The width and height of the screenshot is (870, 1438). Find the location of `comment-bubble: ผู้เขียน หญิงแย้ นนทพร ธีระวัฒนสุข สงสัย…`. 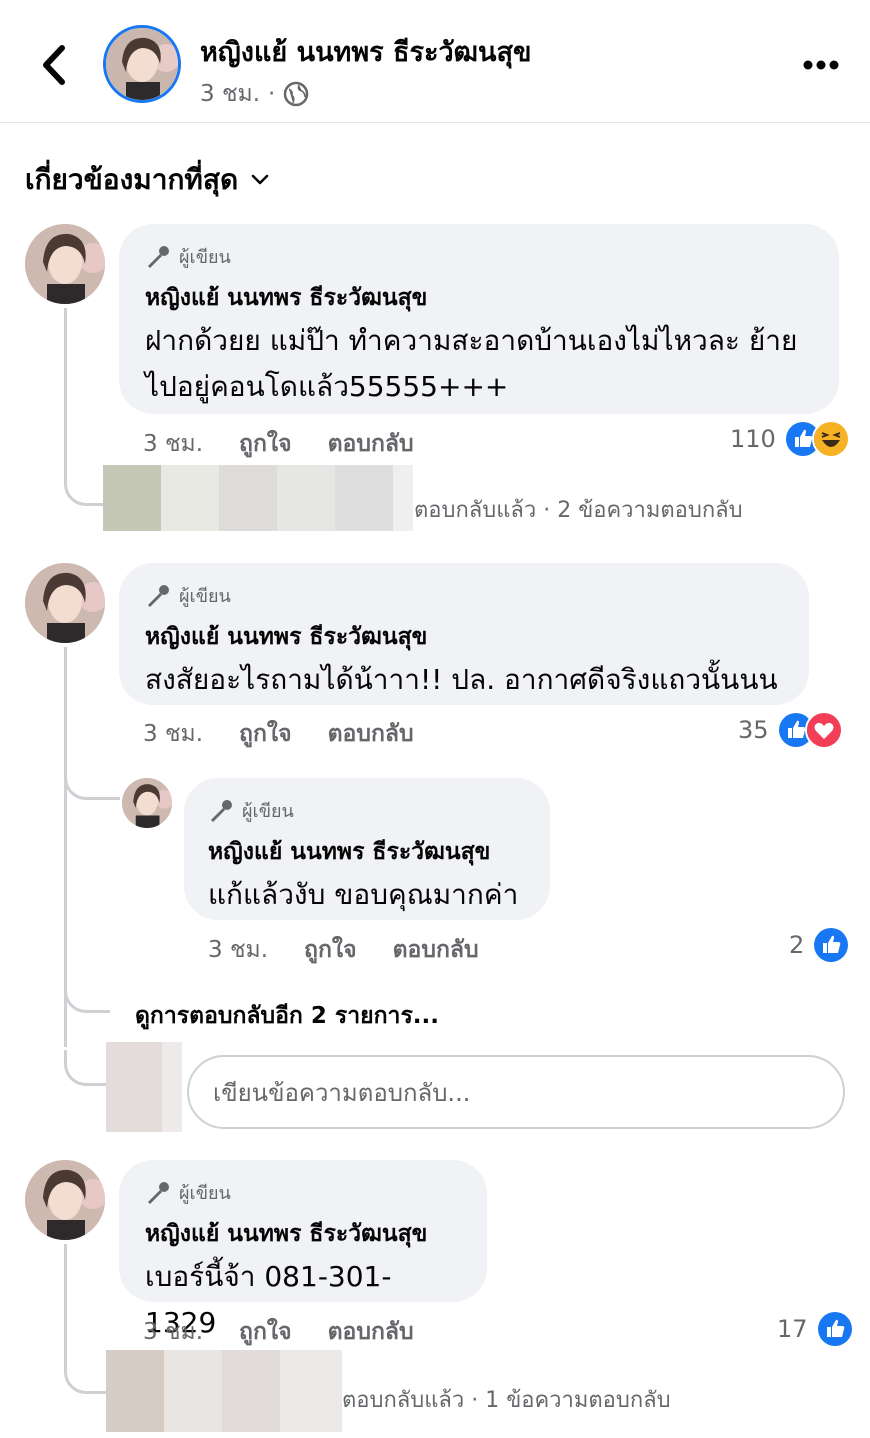

comment-bubble: ผู้เขียน หญิงแย้ นนทพร ธีระวัฒนสุข สงสัย… is located at coordinates (464, 634).